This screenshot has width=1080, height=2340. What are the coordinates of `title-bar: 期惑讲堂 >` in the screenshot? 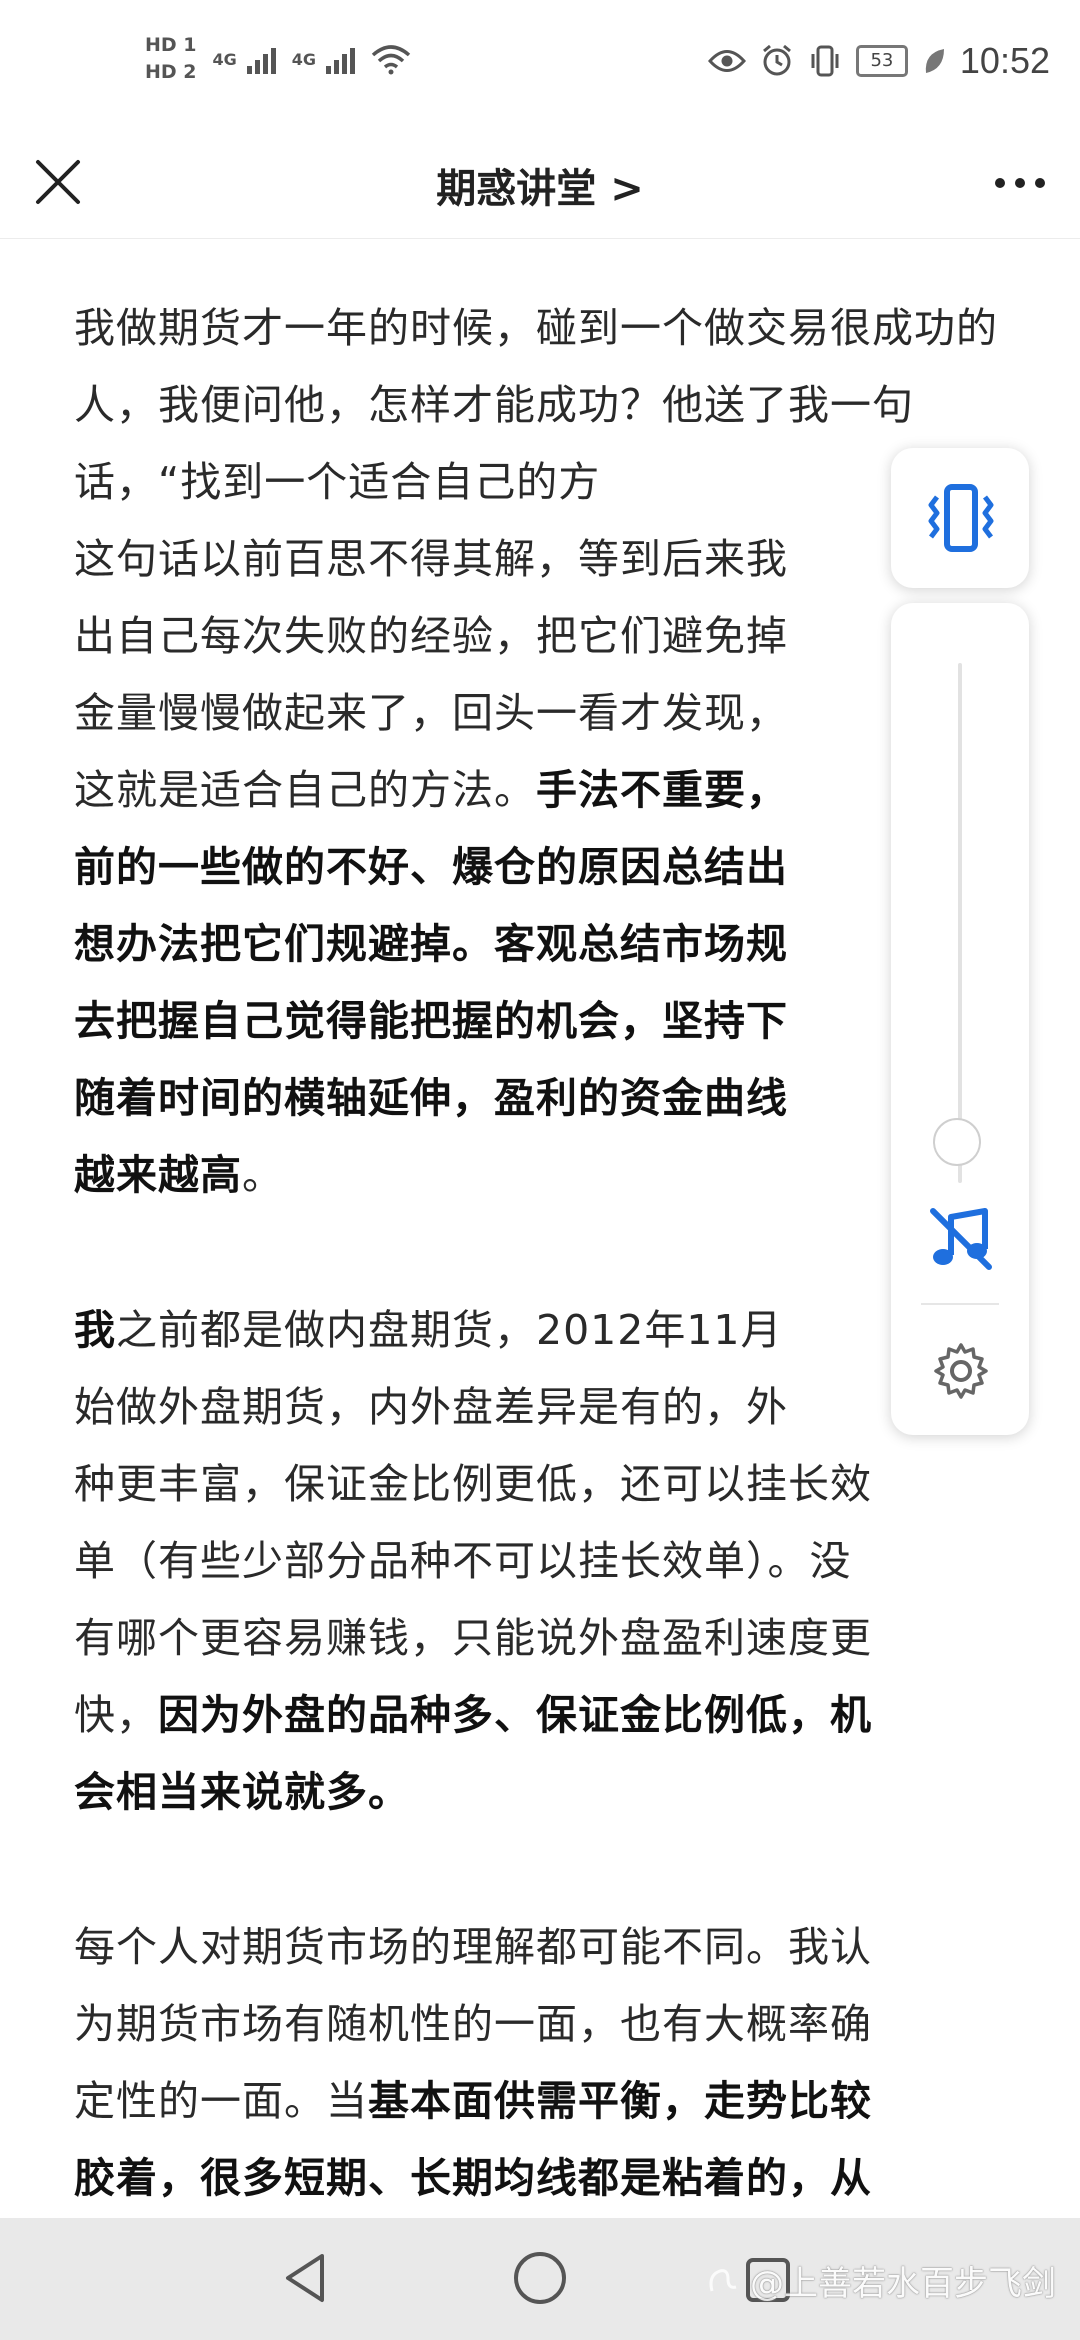 It's located at (540, 184).